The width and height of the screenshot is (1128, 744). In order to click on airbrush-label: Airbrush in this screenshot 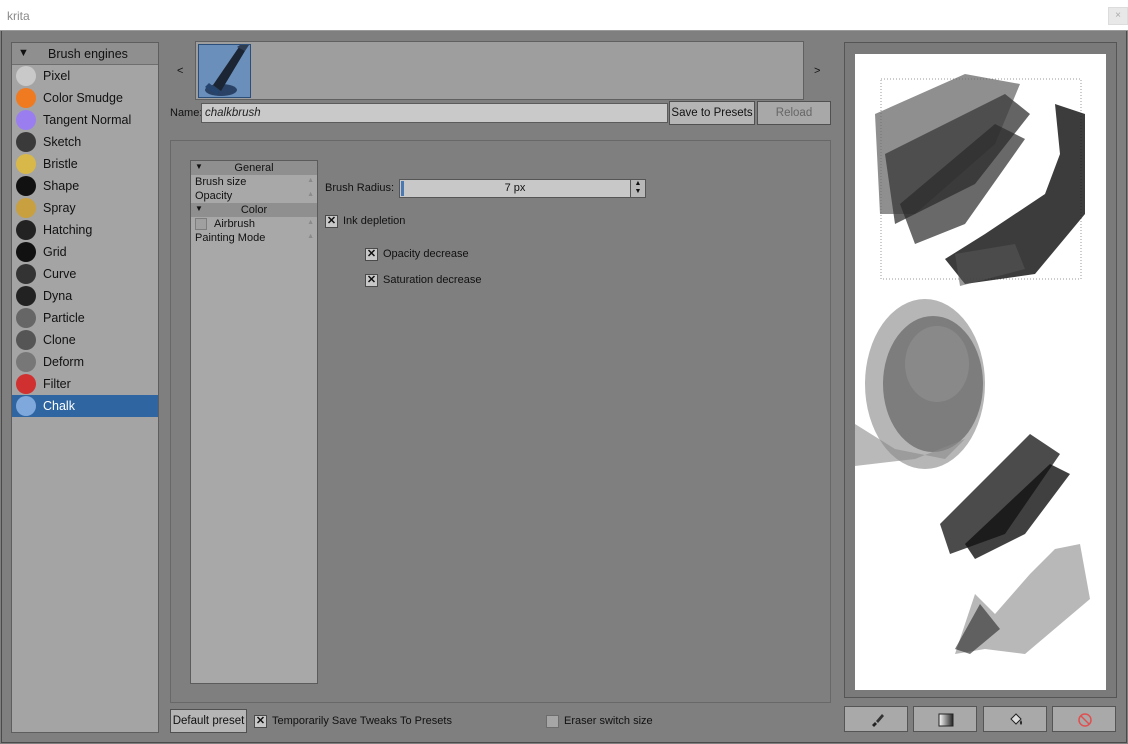, I will do `click(234, 224)`.